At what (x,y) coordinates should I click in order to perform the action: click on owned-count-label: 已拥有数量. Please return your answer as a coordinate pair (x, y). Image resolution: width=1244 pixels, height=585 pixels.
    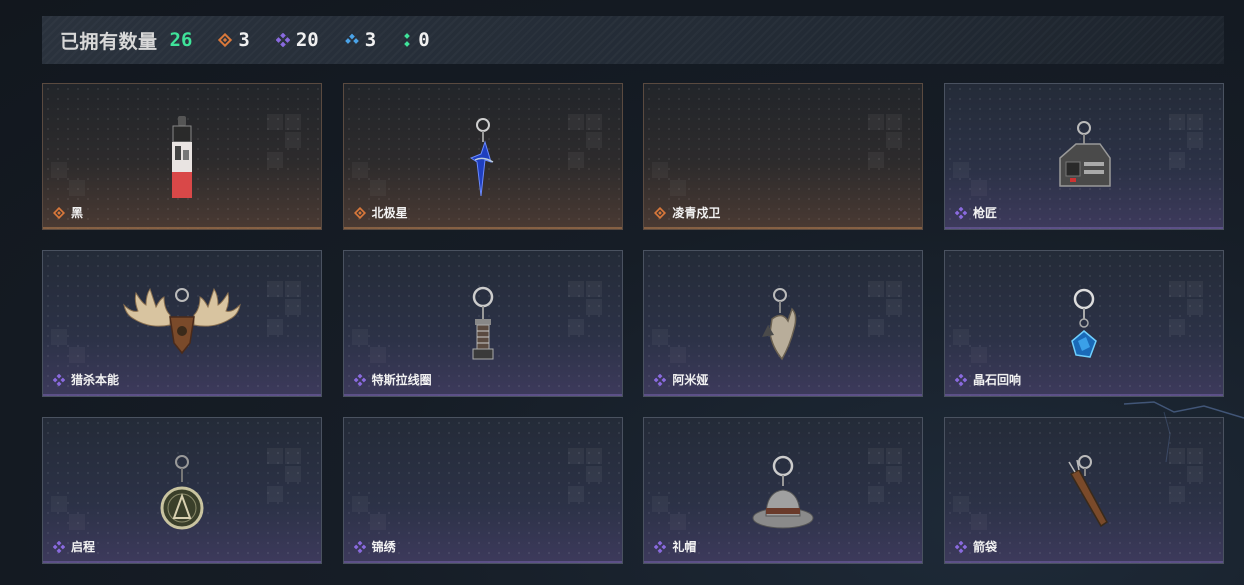
    Looking at the image, I should click on (109, 41).